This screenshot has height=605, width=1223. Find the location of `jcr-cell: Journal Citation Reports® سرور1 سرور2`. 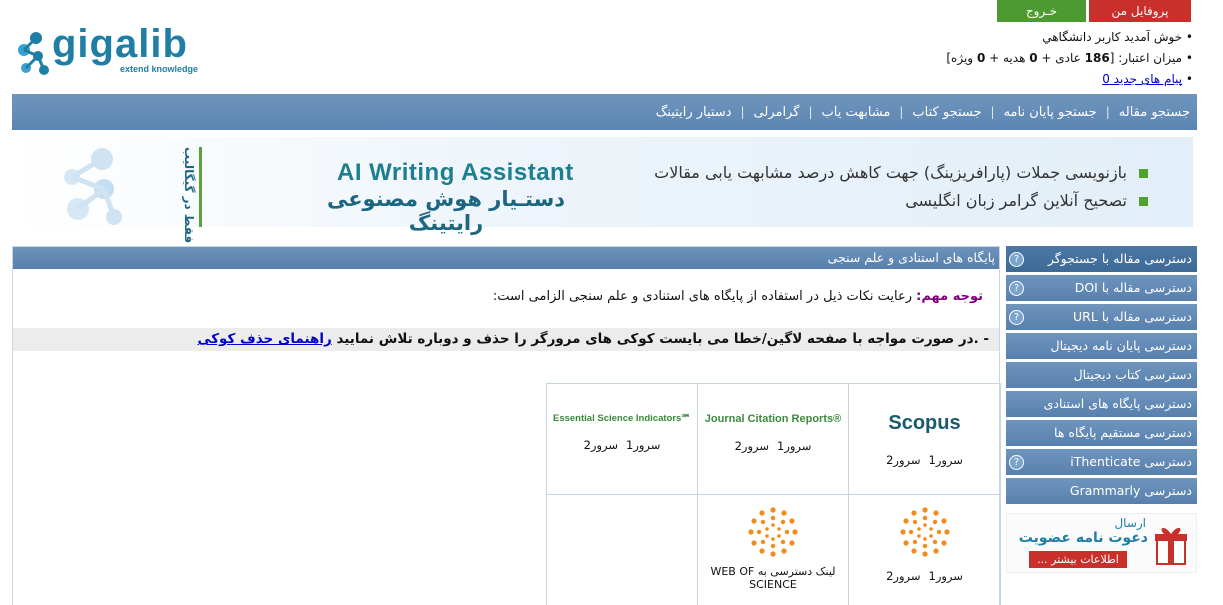

jcr-cell: Journal Citation Reports® سرور1 سرور2 is located at coordinates (773, 439).